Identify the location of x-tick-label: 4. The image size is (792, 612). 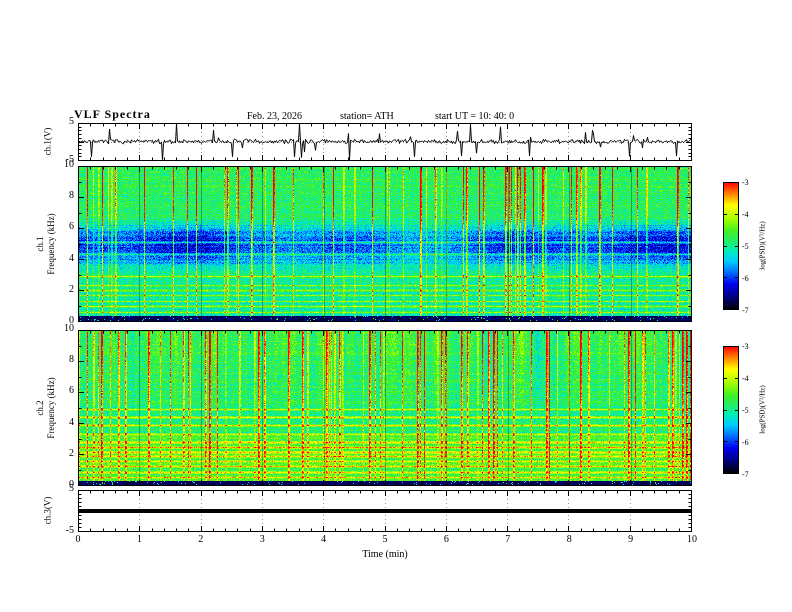
(324, 539).